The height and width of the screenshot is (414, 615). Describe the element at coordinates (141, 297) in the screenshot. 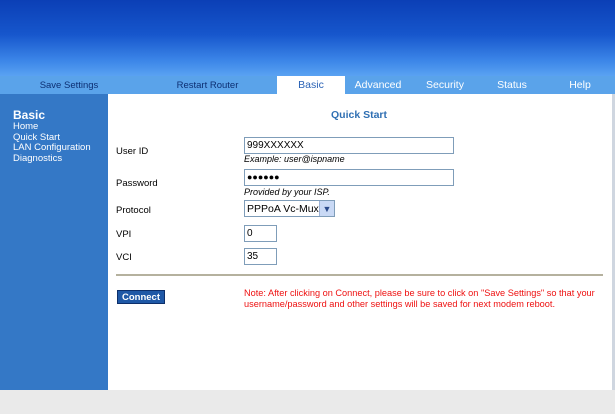

I see `connect-button: Connect` at that location.